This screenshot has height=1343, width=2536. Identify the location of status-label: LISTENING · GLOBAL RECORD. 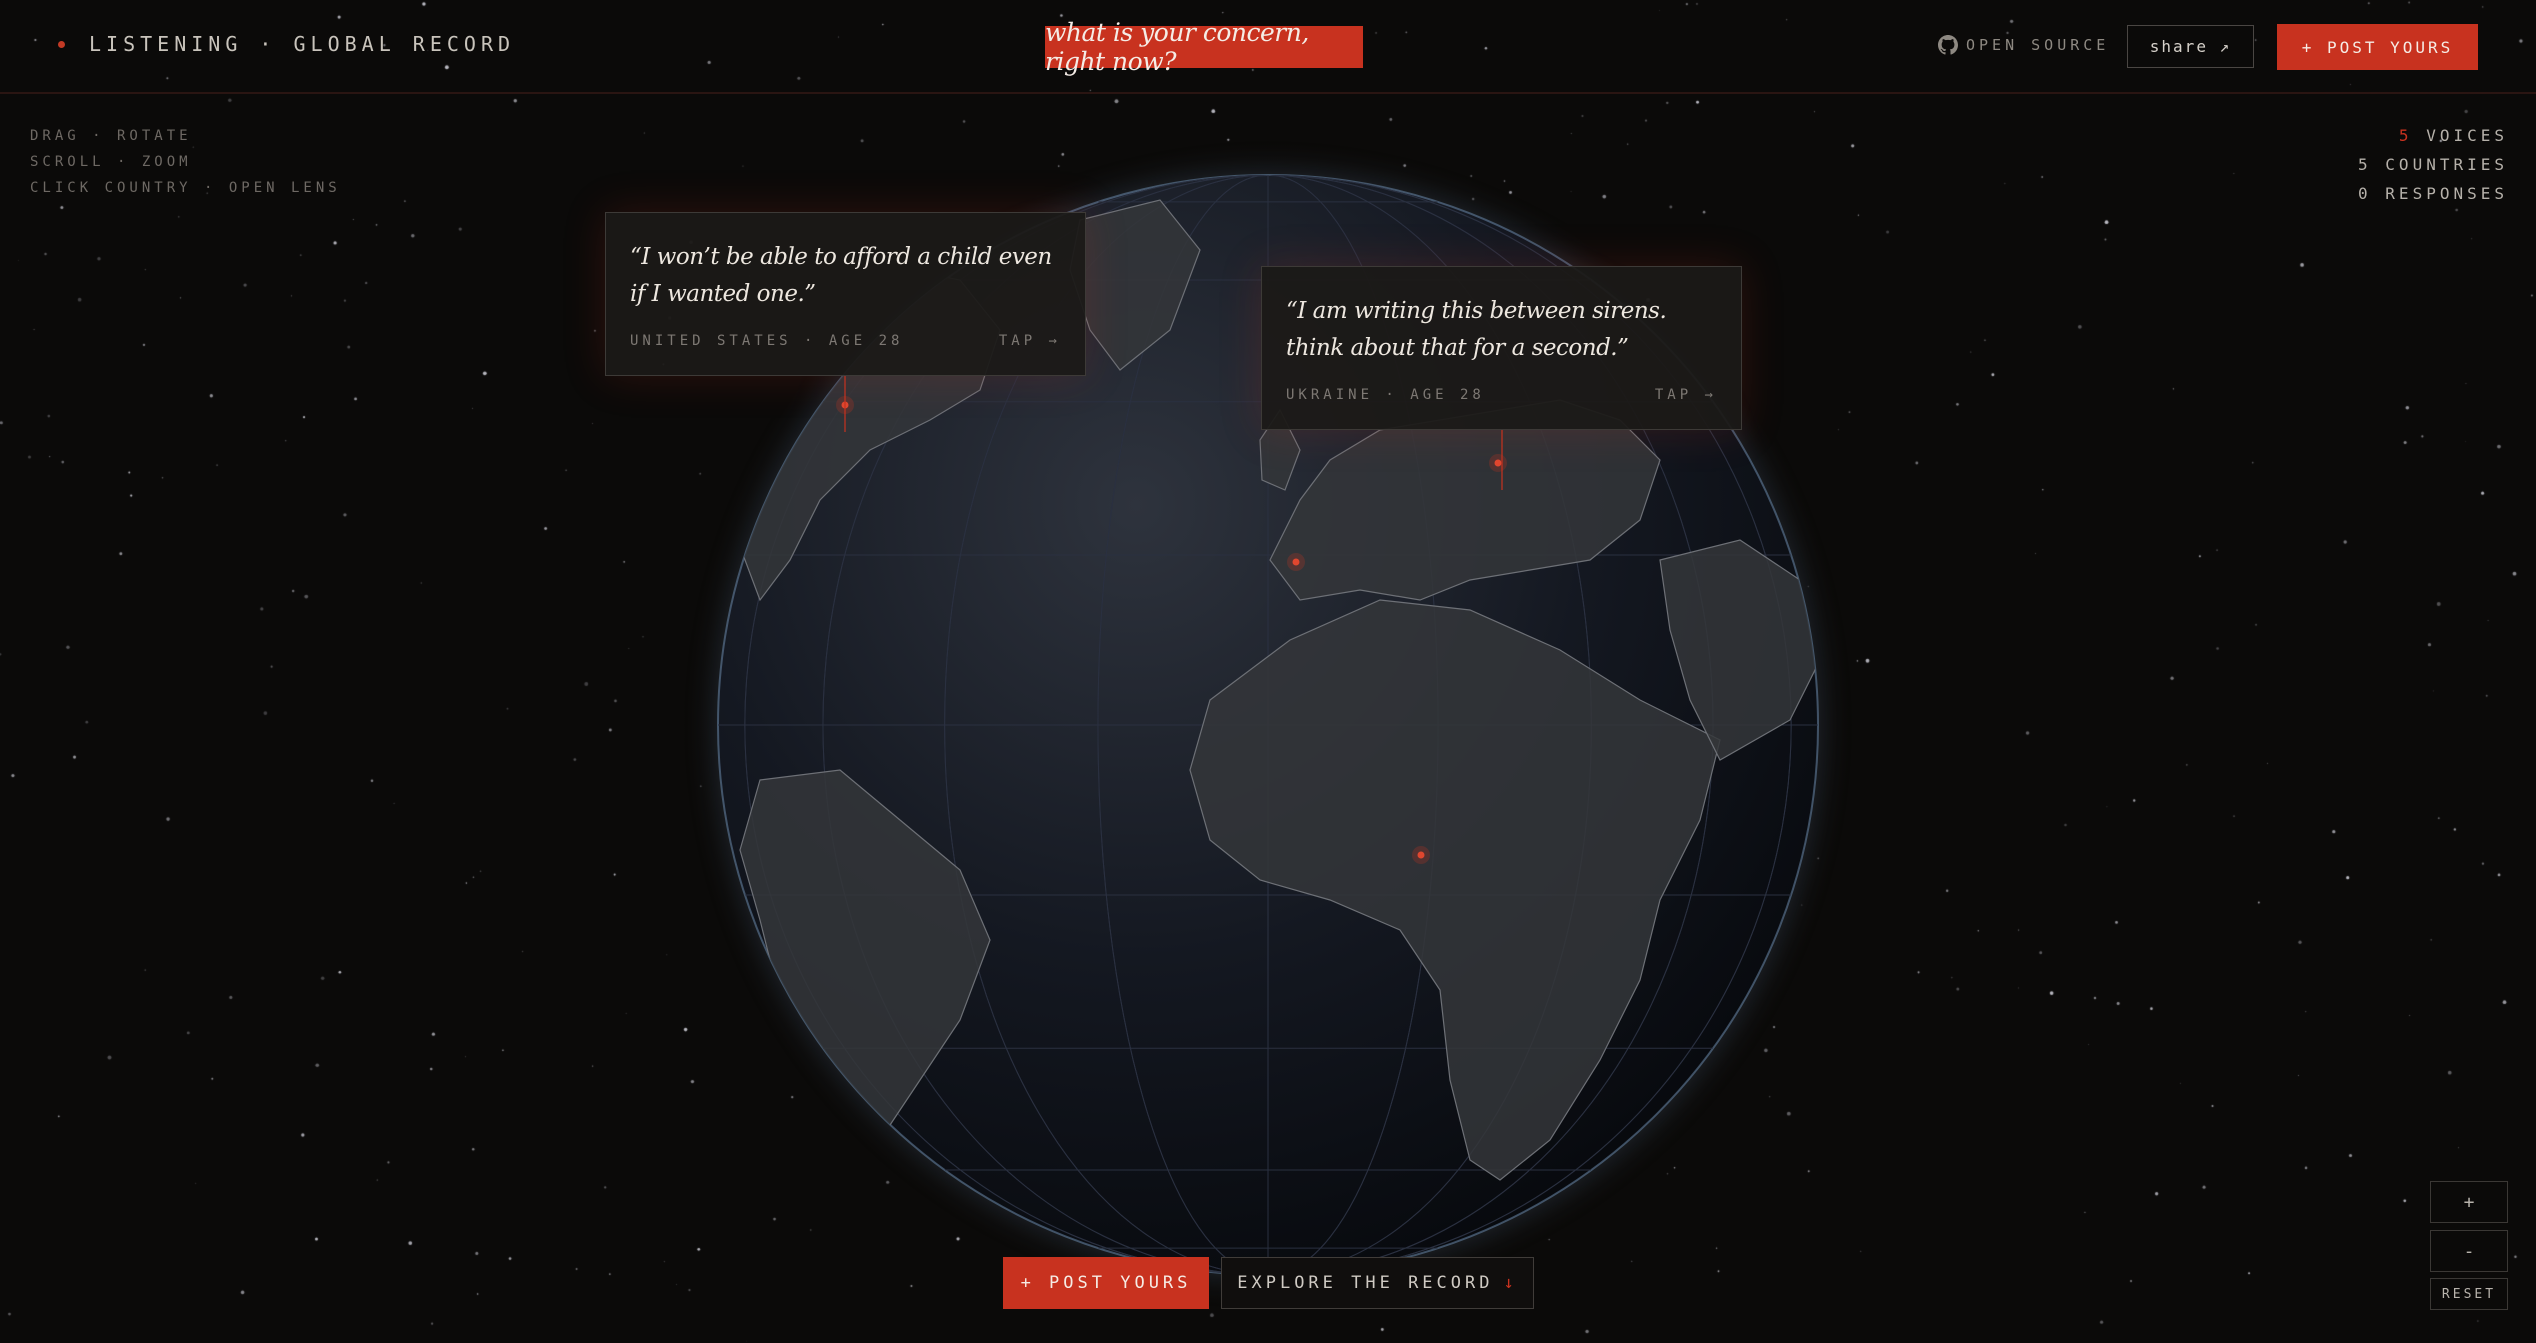
(302, 44).